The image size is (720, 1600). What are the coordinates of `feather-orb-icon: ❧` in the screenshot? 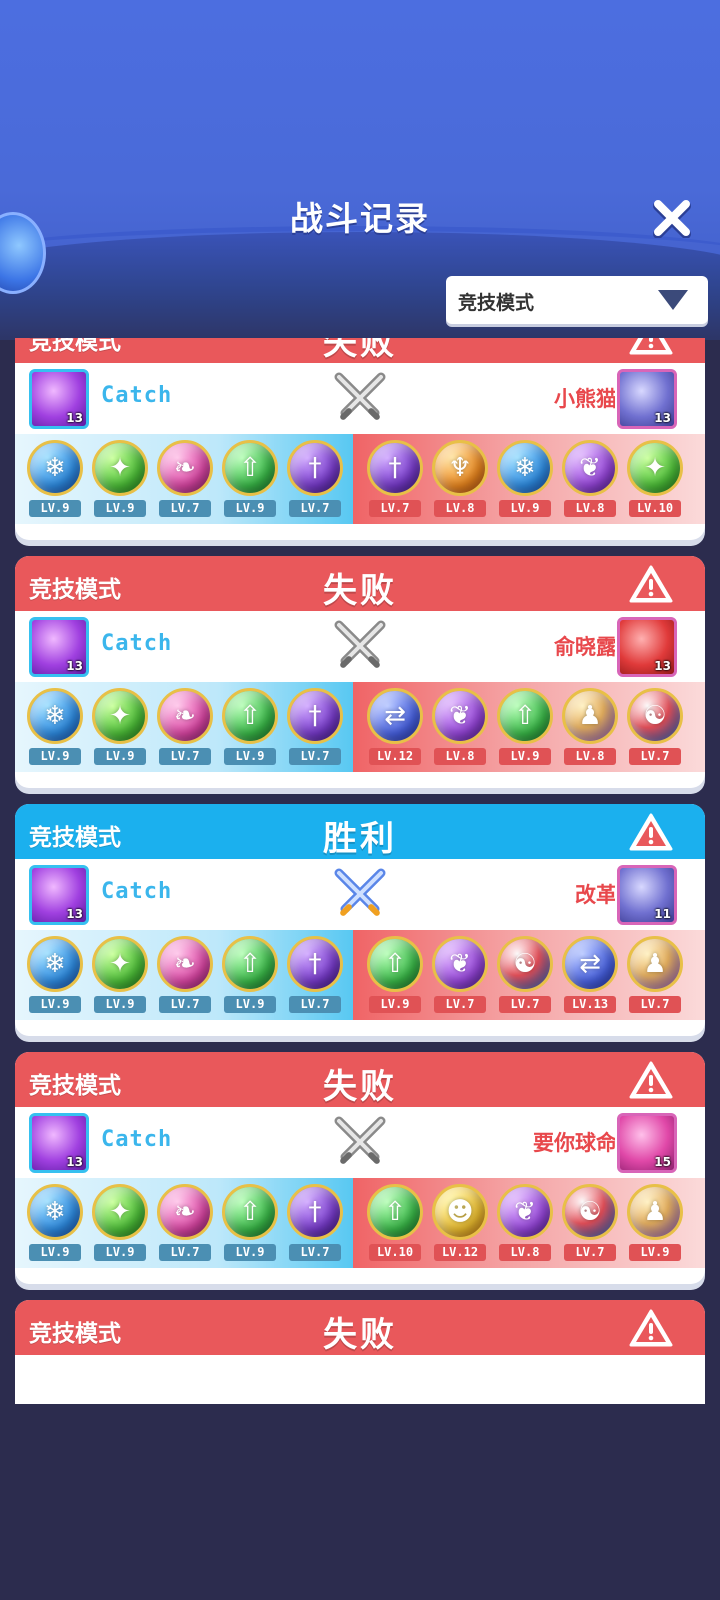 It's located at (185, 468).